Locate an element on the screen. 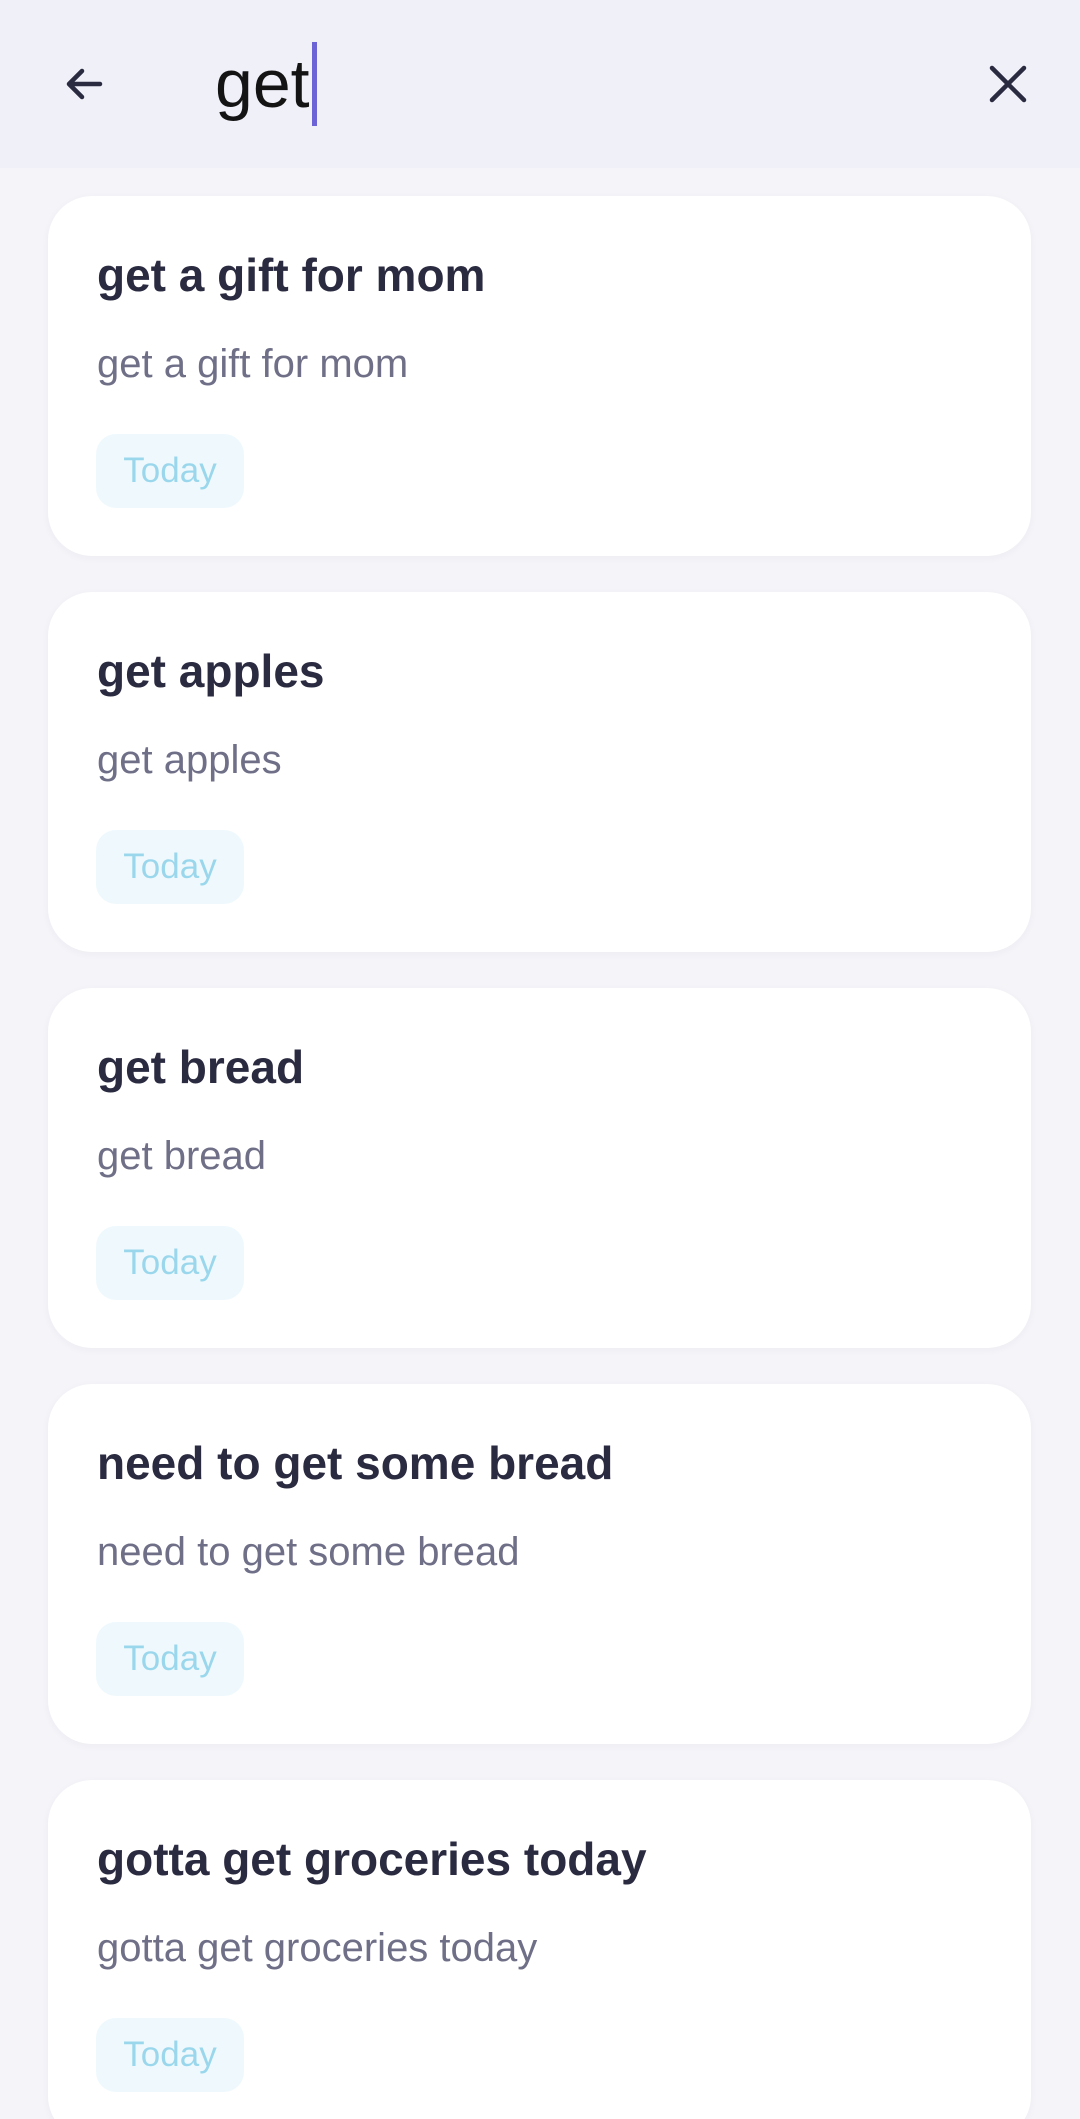 Image resolution: width=1080 pixels, height=2119 pixels. clear-search-button is located at coordinates (1008, 84).